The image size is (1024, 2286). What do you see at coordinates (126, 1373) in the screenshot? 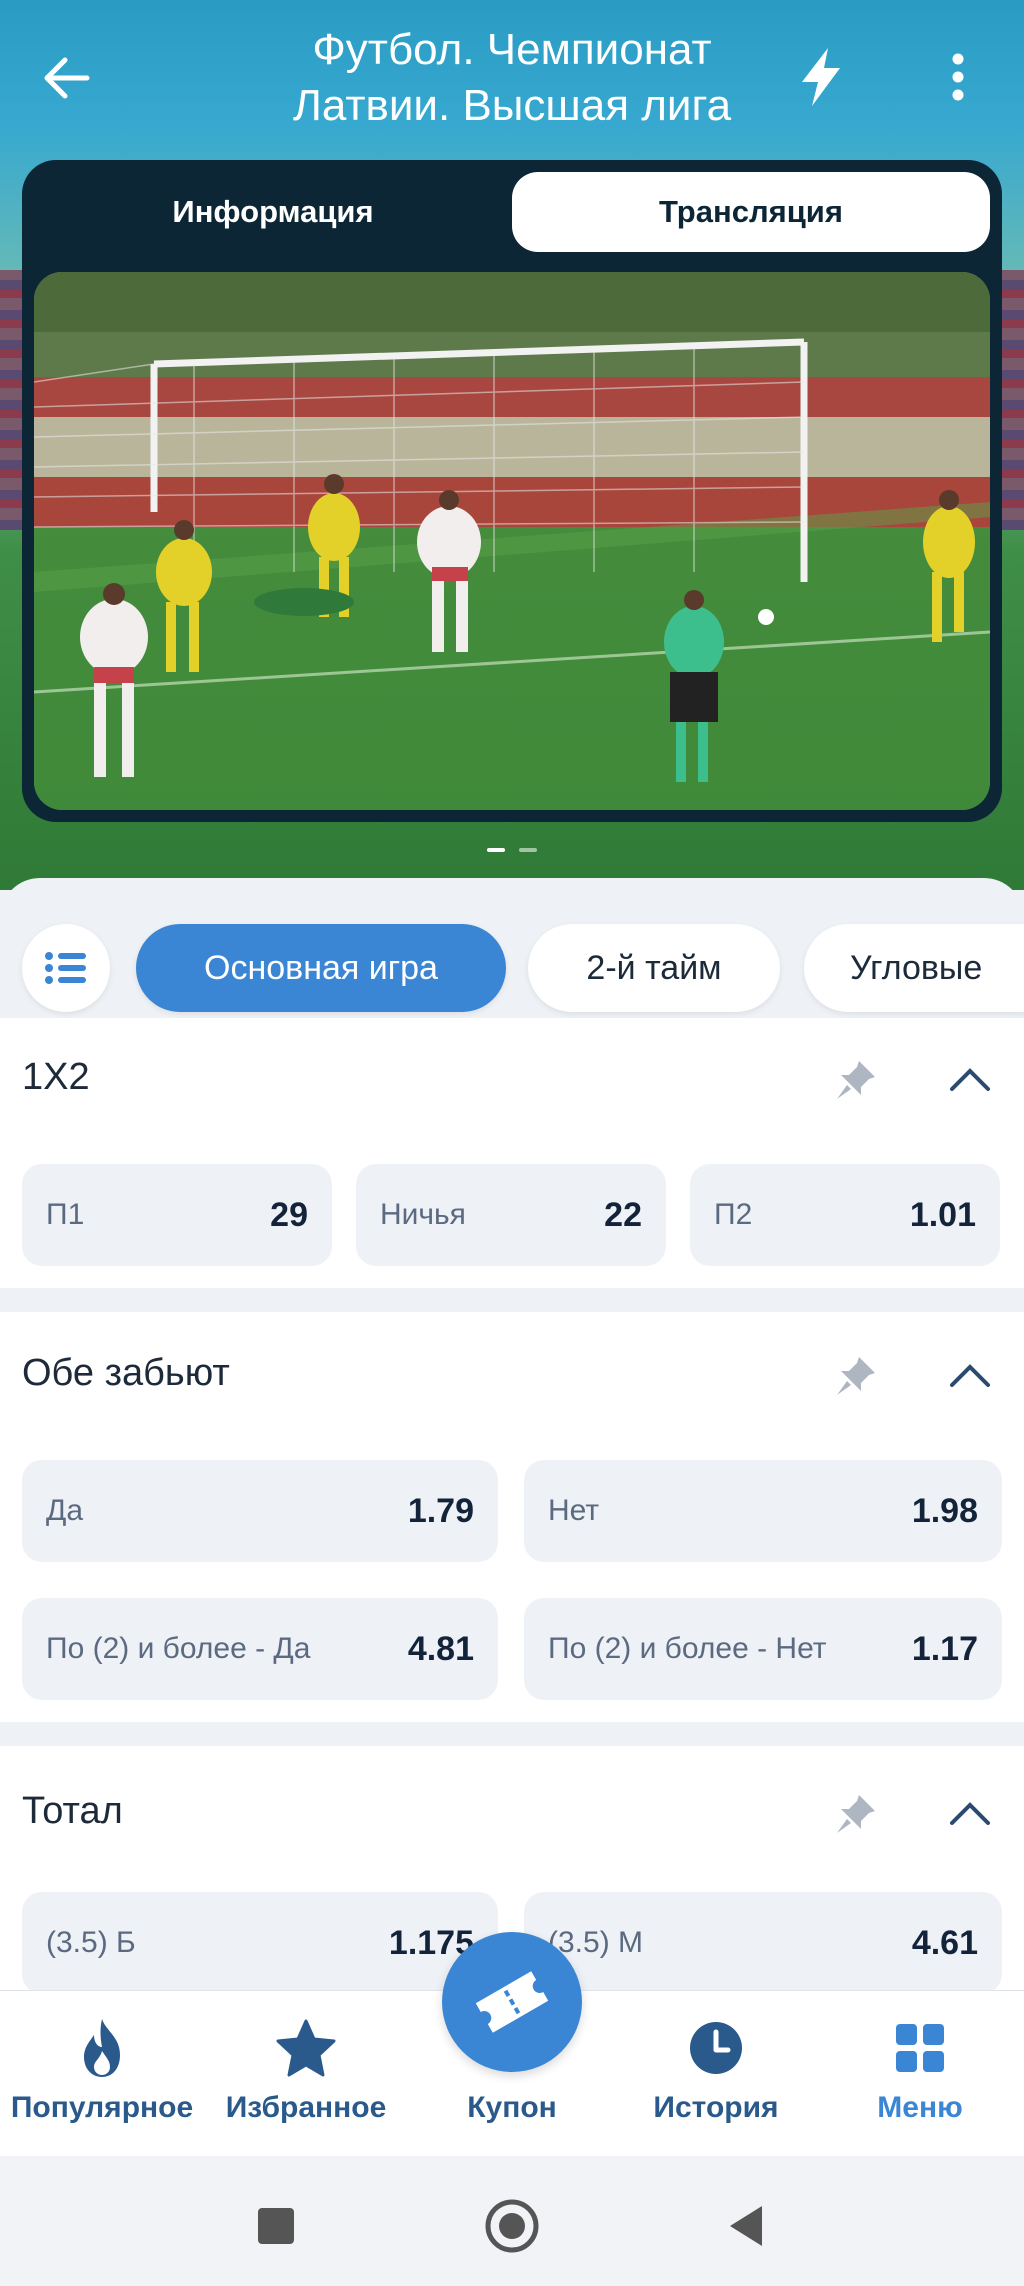
I see `market-title: Обе забьют` at bounding box center [126, 1373].